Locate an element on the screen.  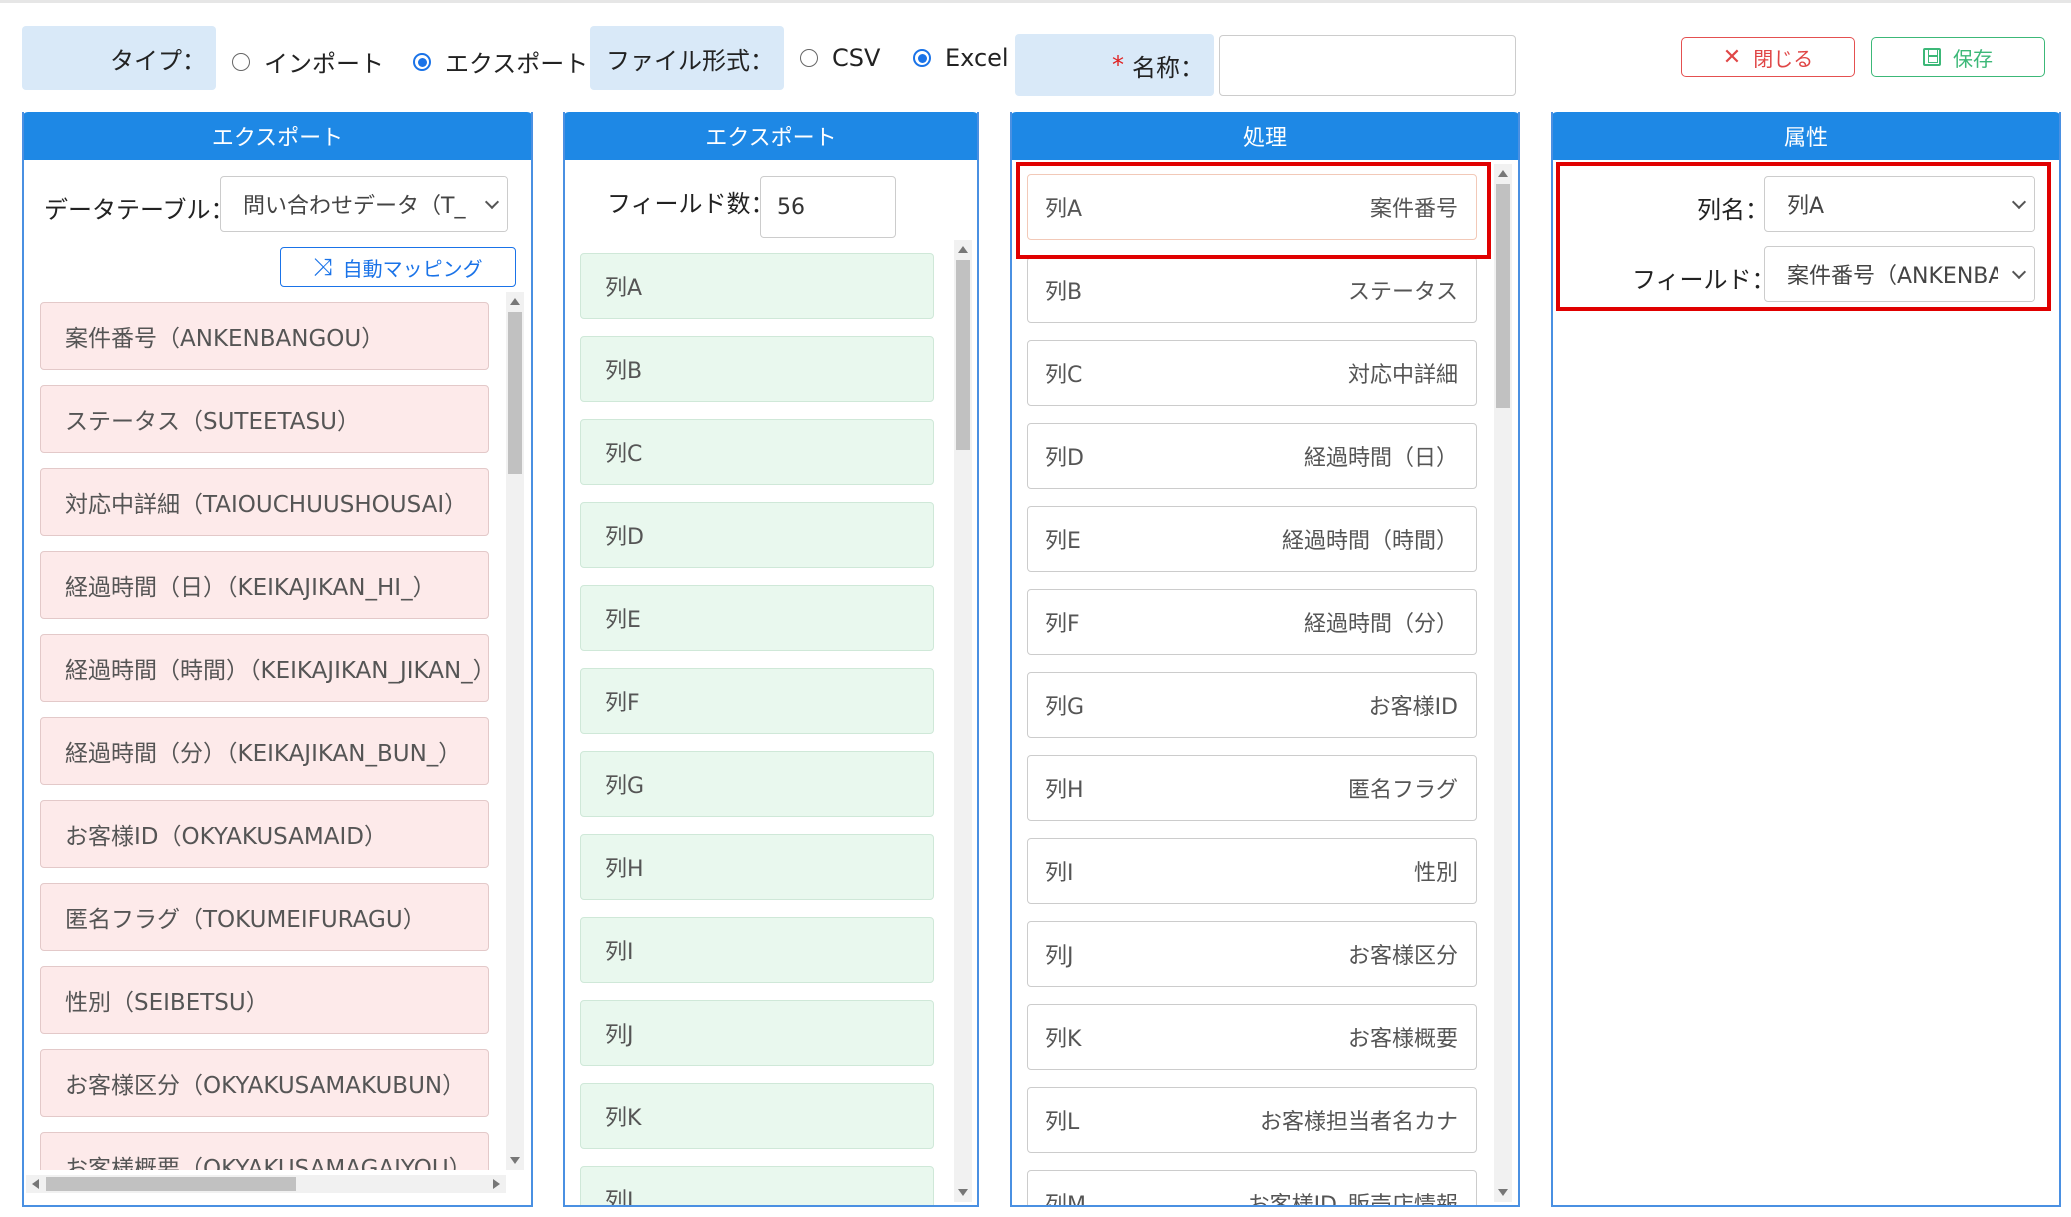
datatable-select: 問い合わせデータ（T_ is located at coordinates (364, 204).